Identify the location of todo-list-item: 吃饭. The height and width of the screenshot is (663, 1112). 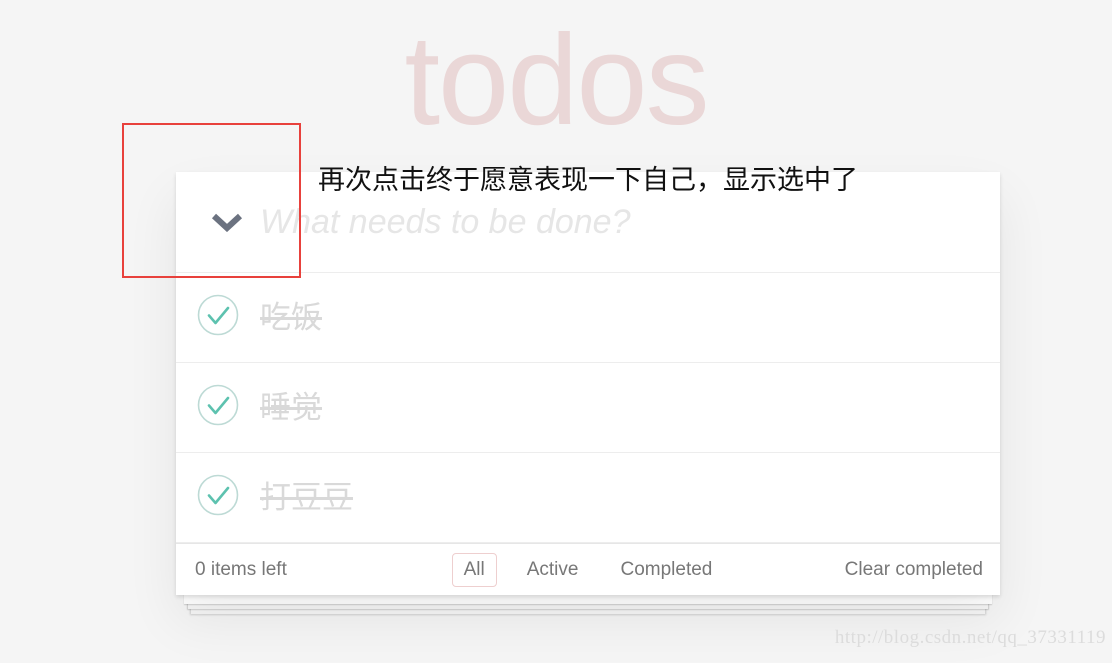
(588, 318).